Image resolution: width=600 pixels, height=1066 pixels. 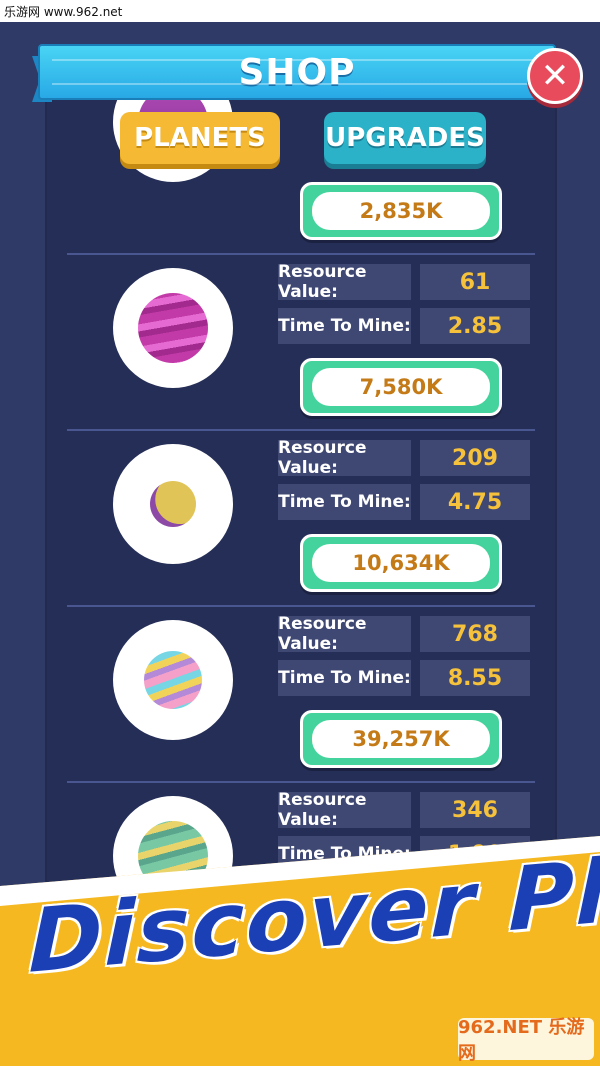 I want to click on time-to-mine-value: 2.85, so click(x=475, y=326).